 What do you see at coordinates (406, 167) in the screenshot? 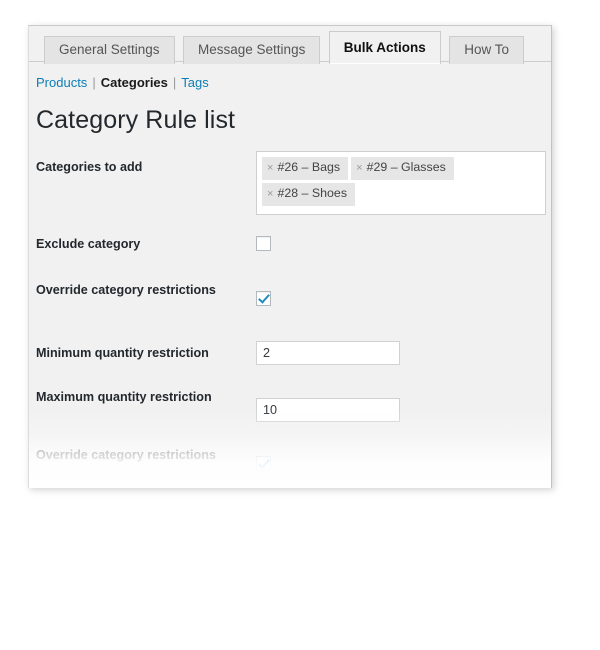
I see `chip-label: #29 – Glasses` at bounding box center [406, 167].